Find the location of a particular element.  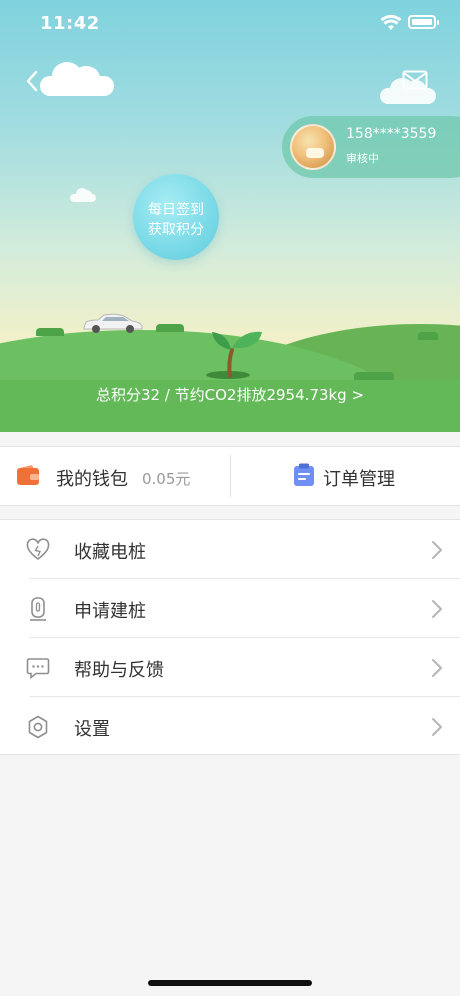

menu-item-settings: 设置 is located at coordinates (230, 726).